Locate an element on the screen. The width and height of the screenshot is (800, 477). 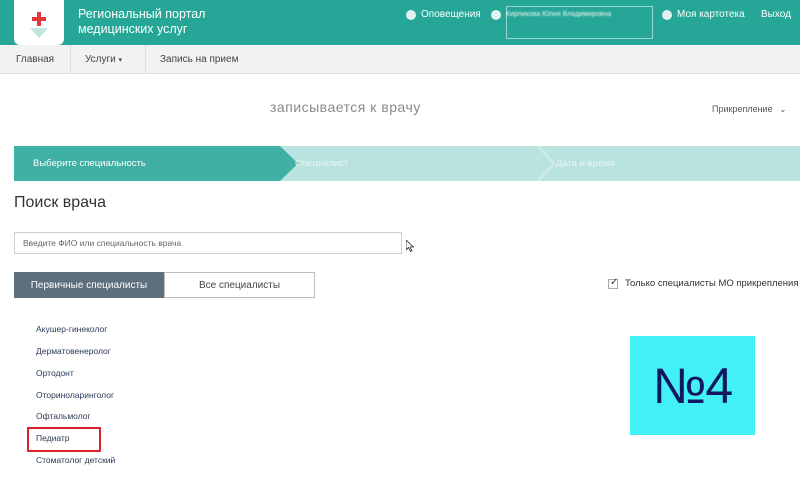
attachment-dropdown: Прикрепление ⌄ is located at coordinates (749, 109).